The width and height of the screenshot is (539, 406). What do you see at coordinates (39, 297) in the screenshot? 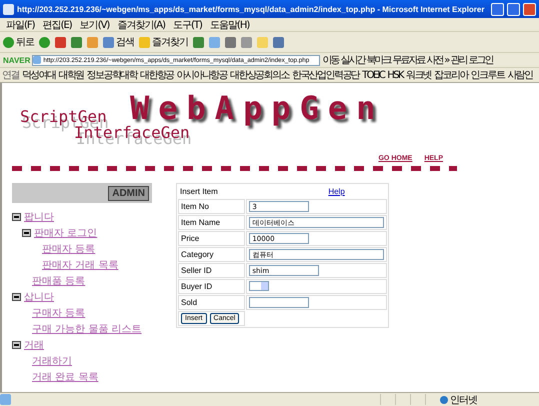
I see `tree-link: 삽니다` at bounding box center [39, 297].